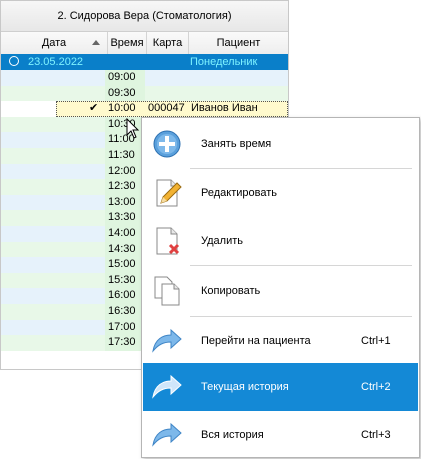 The image size is (421, 459). What do you see at coordinates (301, 265) in the screenshot?
I see `menu-separator` at bounding box center [301, 265].